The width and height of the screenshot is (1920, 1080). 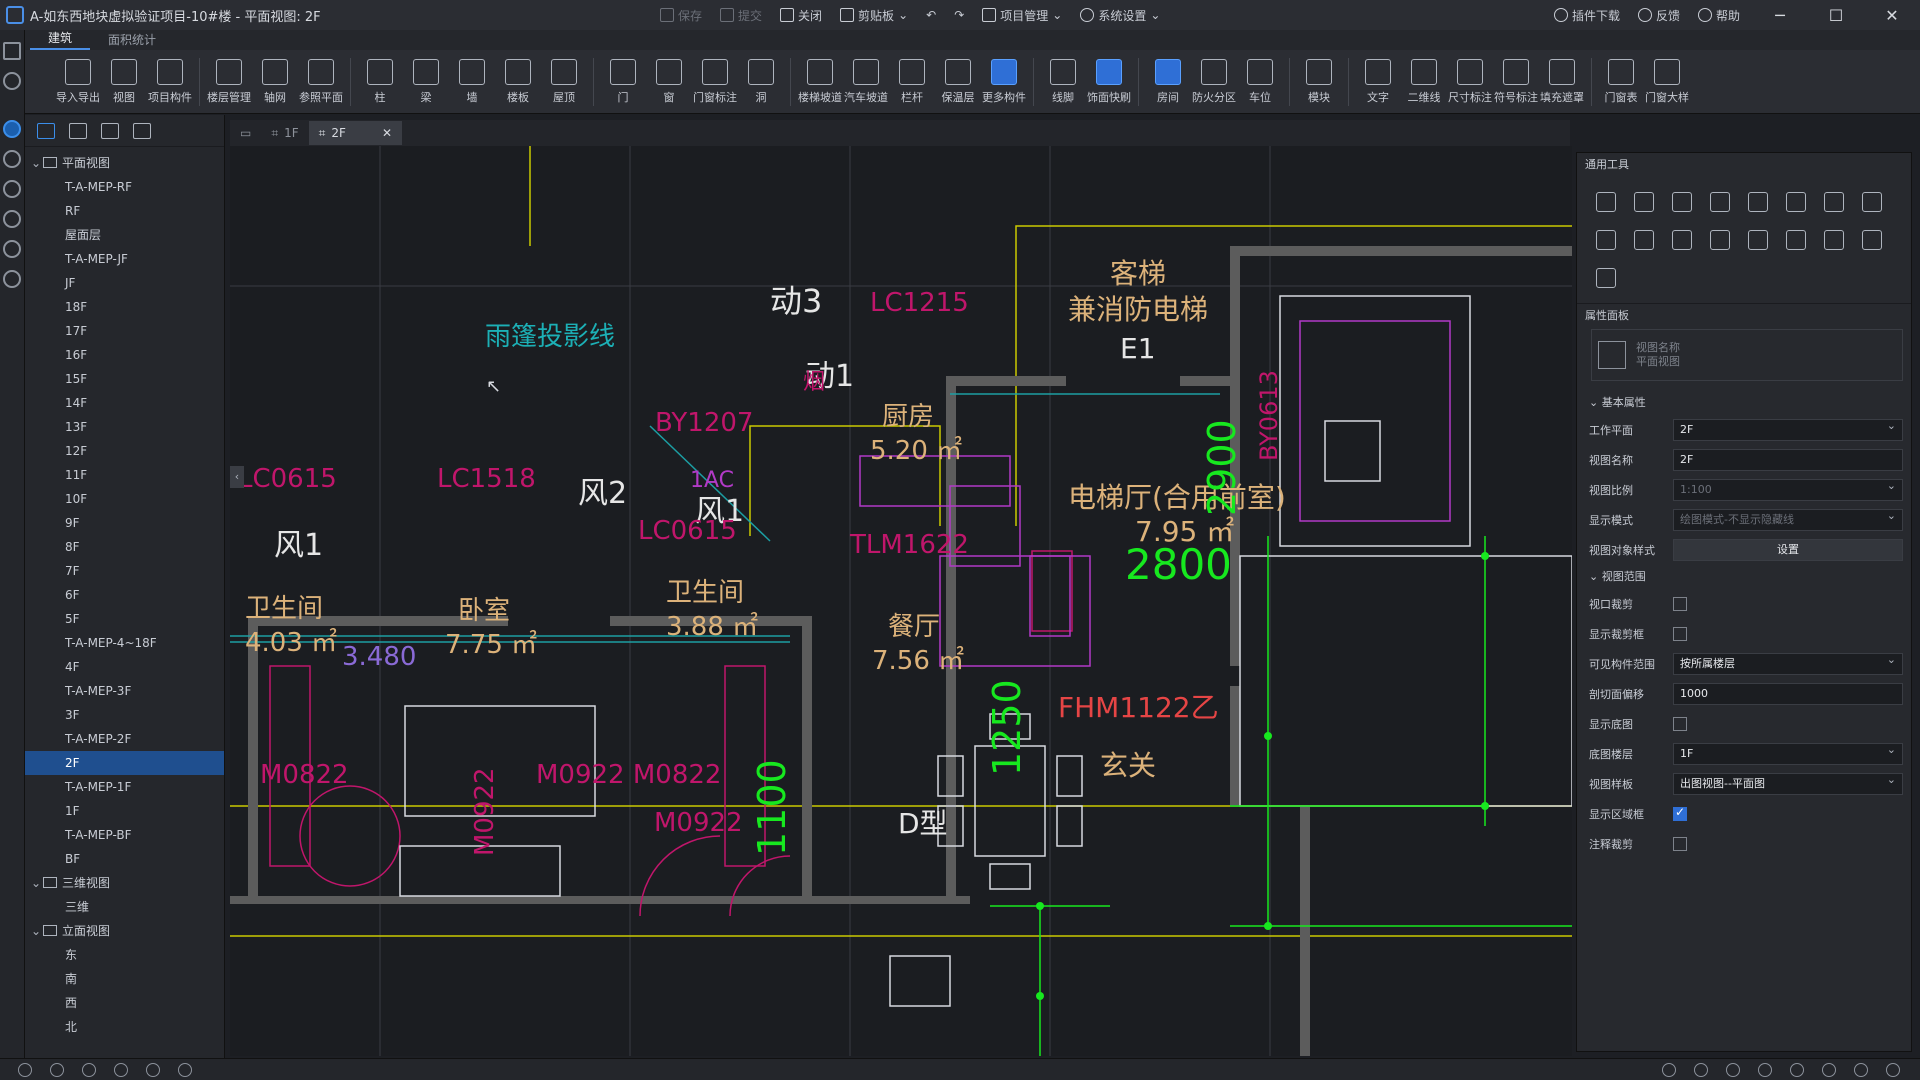 I want to click on layers-icon, so click(x=185, y=1069).